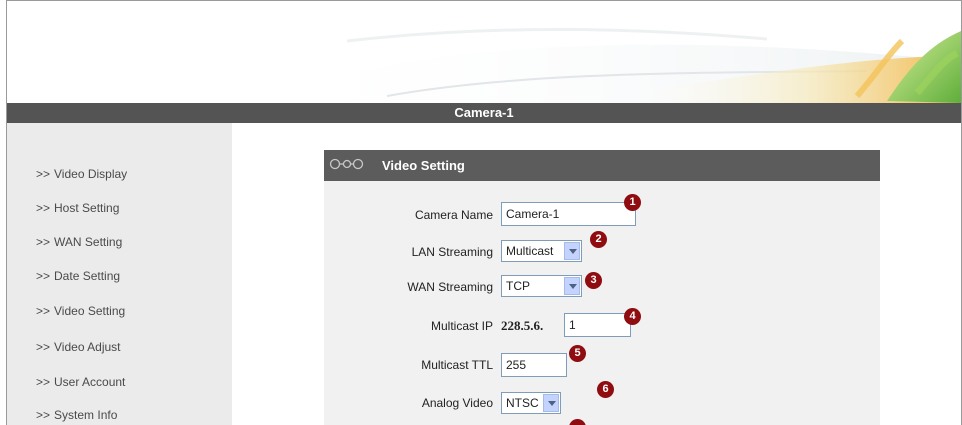  What do you see at coordinates (577, 422) in the screenshot?
I see `callout-badge-partial` at bounding box center [577, 422].